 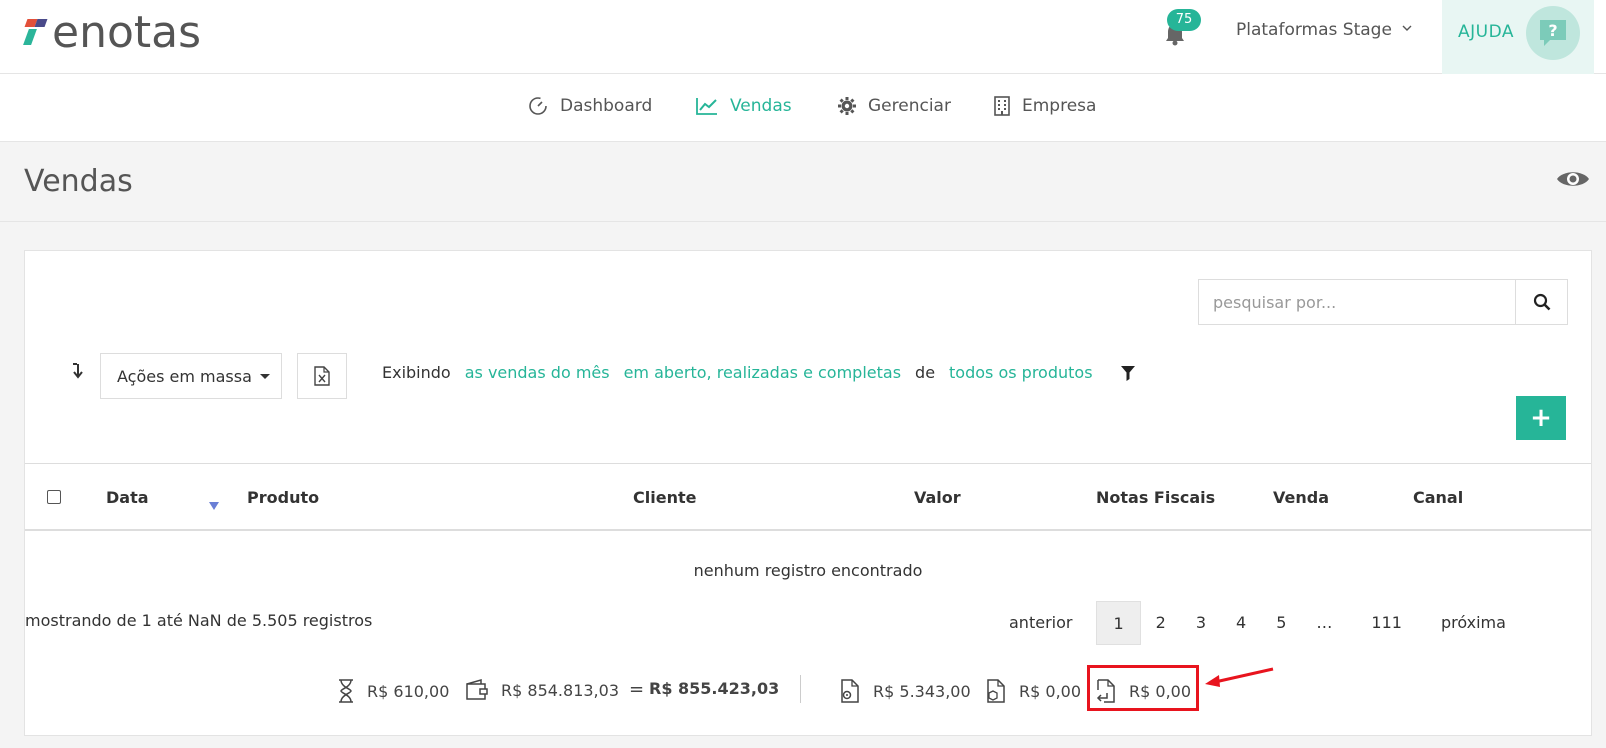 What do you see at coordinates (127, 497) in the screenshot?
I see `column-header-data: Data` at bounding box center [127, 497].